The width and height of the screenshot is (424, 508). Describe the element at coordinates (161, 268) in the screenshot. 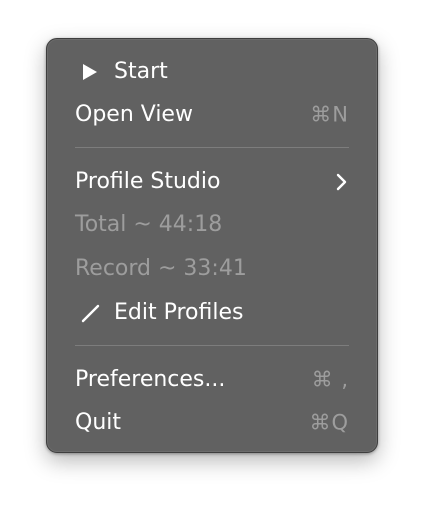

I see `menu-item-label: Record ~ 33:41` at that location.